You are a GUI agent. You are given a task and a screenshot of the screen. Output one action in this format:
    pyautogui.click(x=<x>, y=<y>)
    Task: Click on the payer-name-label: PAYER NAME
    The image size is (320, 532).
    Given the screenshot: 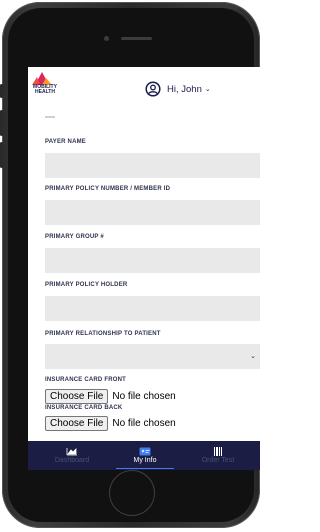 What is the action you would take?
    pyautogui.click(x=66, y=142)
    